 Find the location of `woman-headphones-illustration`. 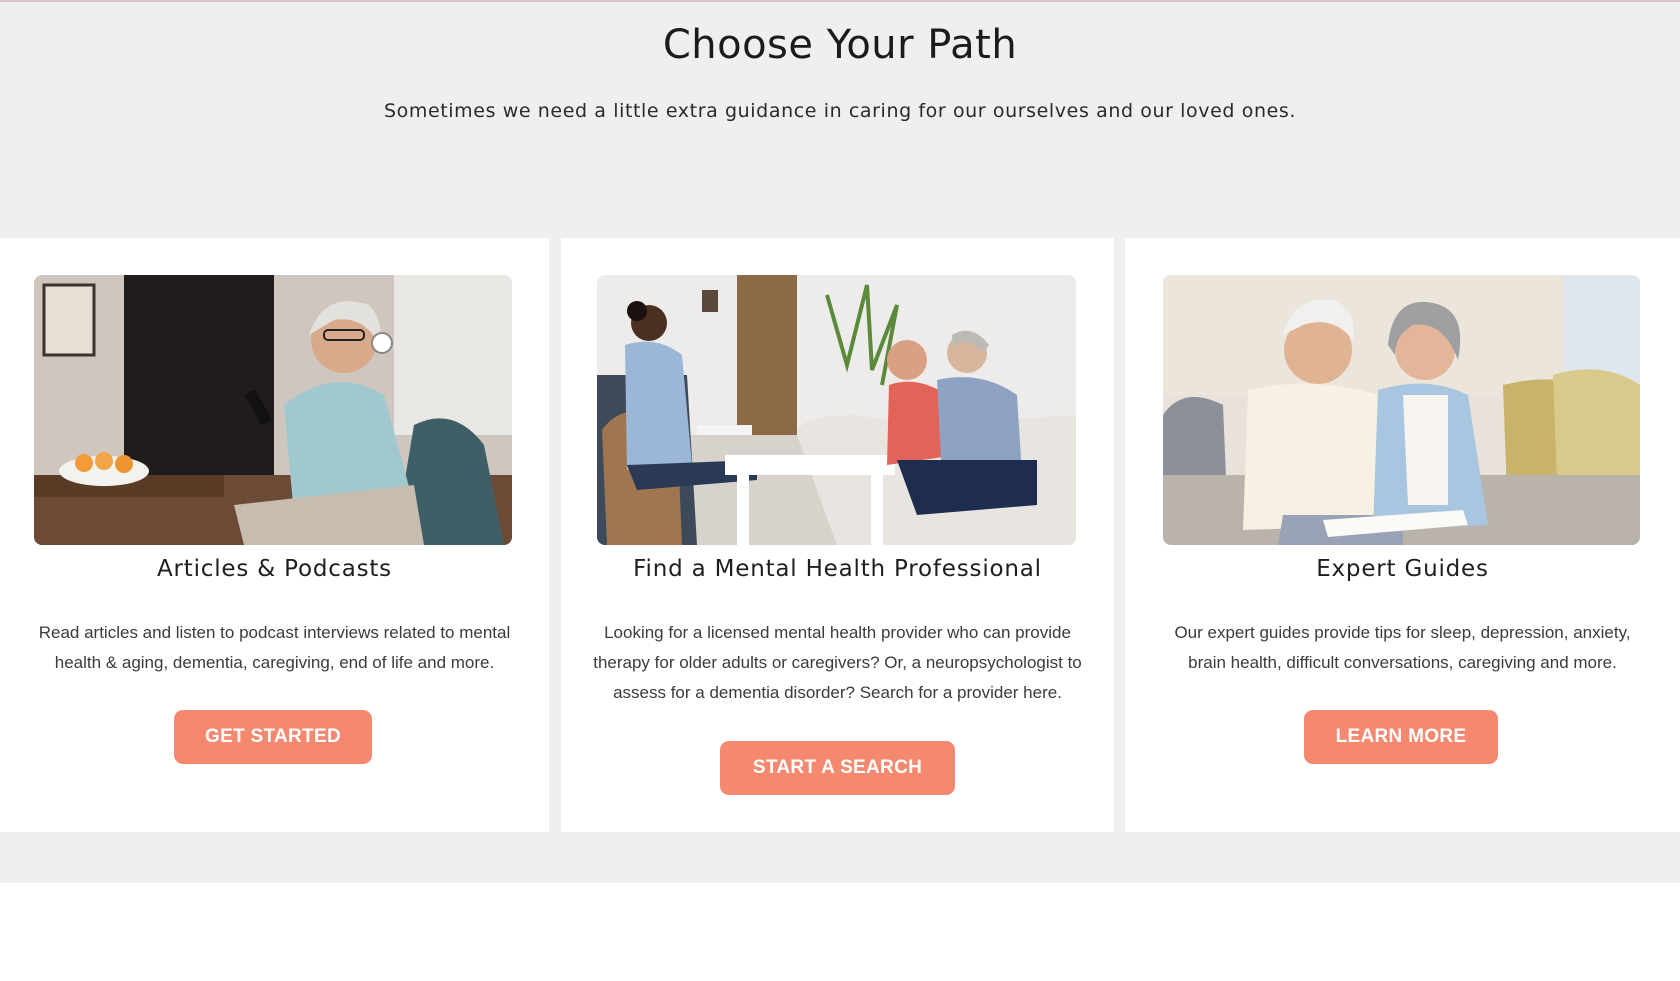

woman-headphones-illustration is located at coordinates (273, 410).